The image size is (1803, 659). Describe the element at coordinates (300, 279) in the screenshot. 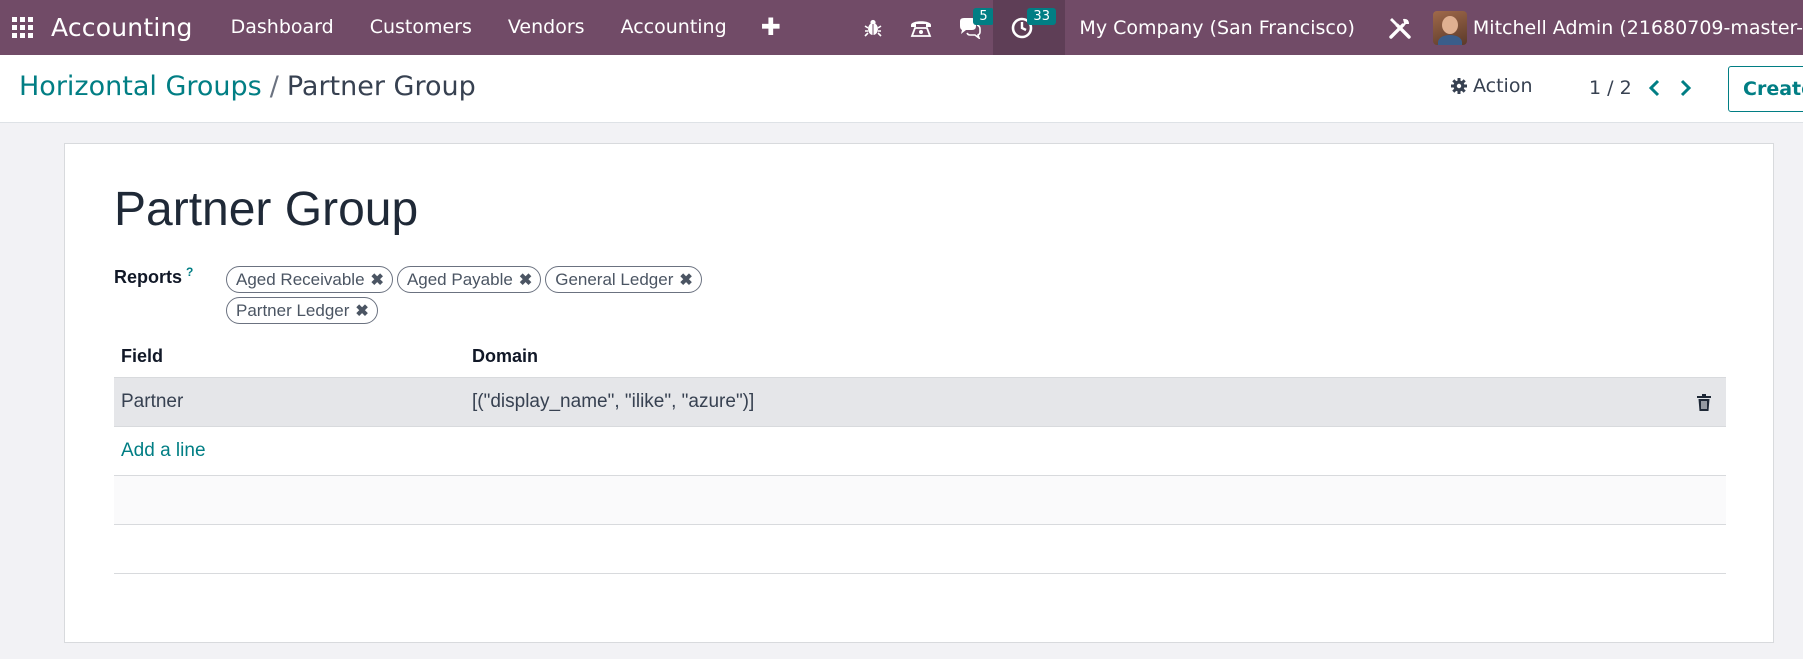

I see `report-tag-label: Aged Receivable` at that location.